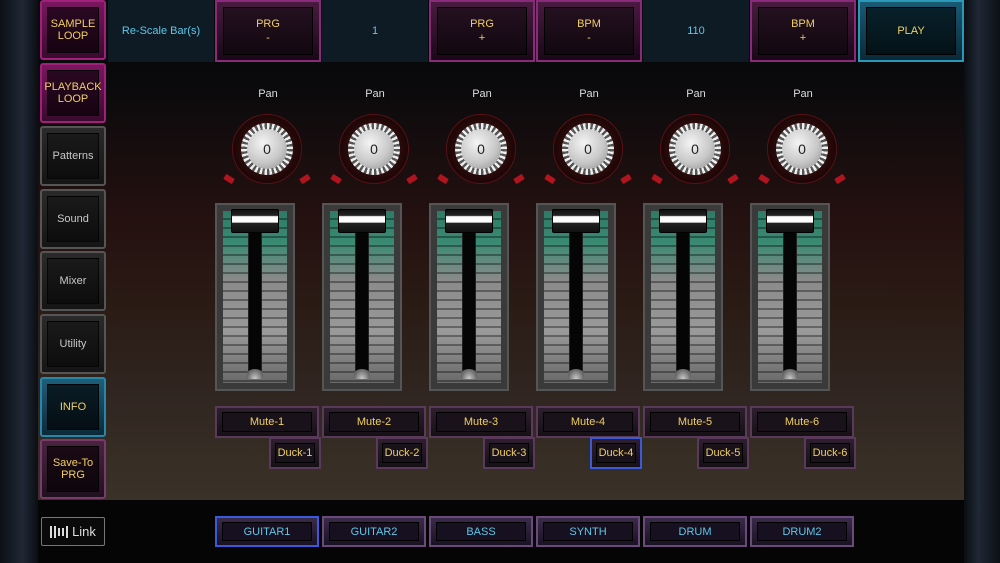  I want to click on link-label: Link, so click(84, 531).